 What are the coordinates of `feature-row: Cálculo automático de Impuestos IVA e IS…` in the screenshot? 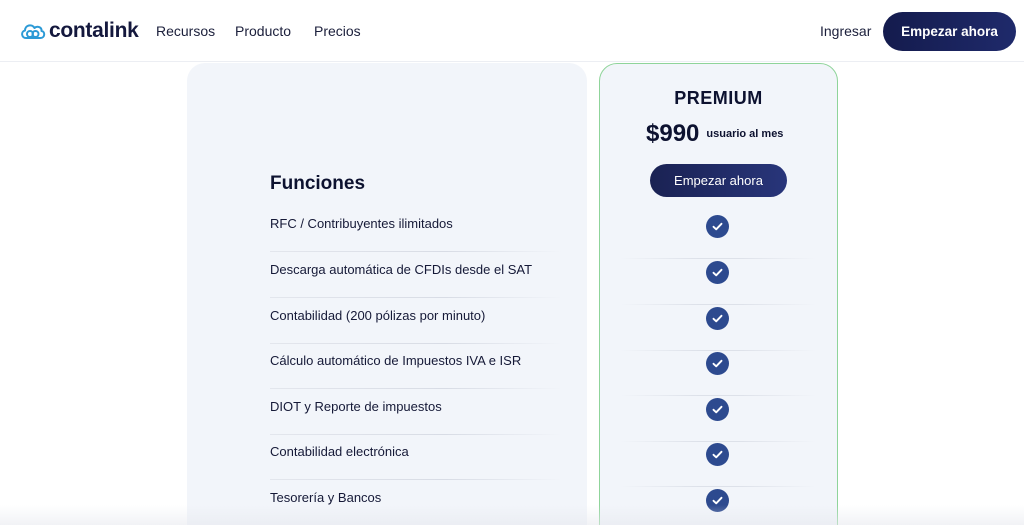 It's located at (416, 366).